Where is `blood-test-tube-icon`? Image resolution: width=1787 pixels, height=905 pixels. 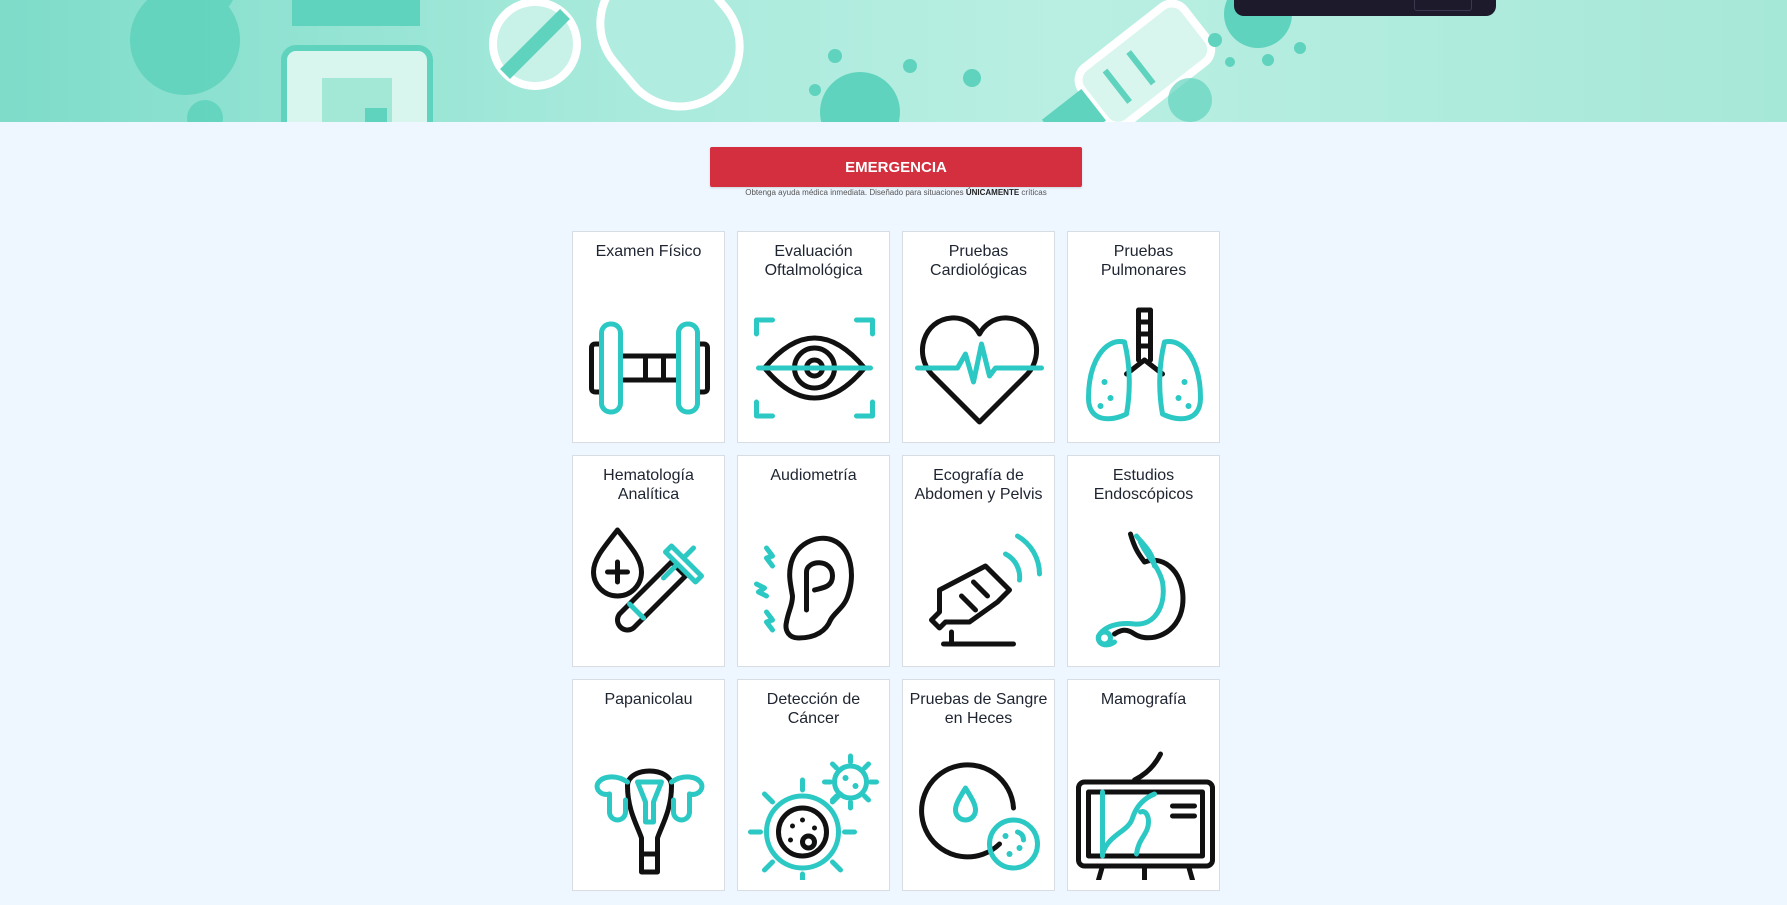 blood-test-tube-icon is located at coordinates (647, 580).